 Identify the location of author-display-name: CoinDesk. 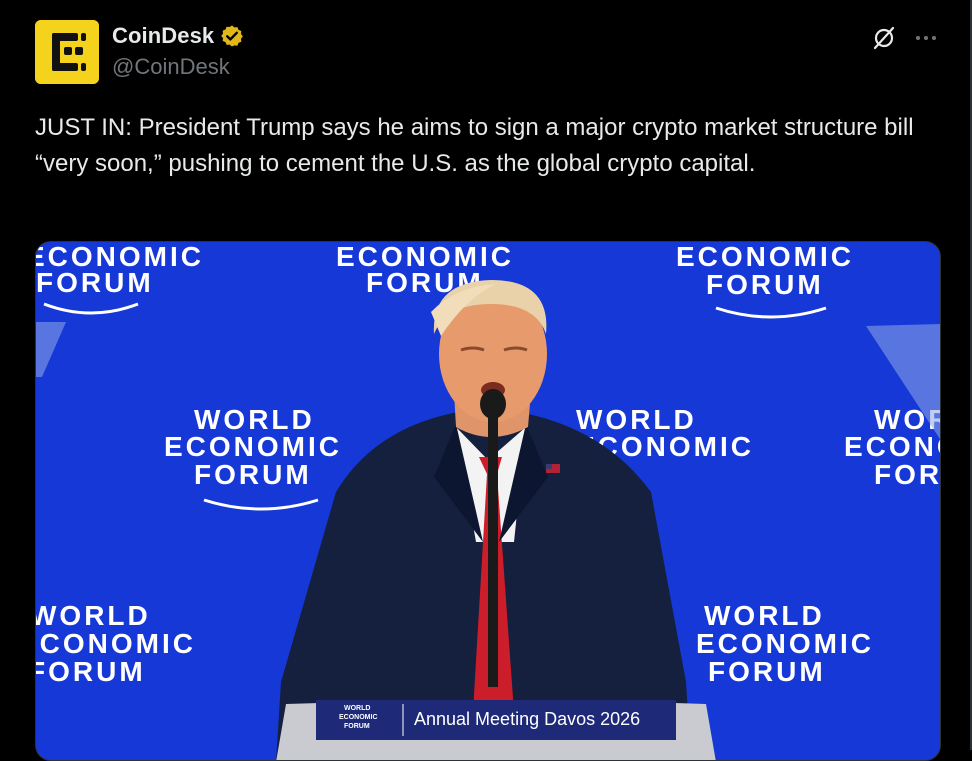
(163, 36).